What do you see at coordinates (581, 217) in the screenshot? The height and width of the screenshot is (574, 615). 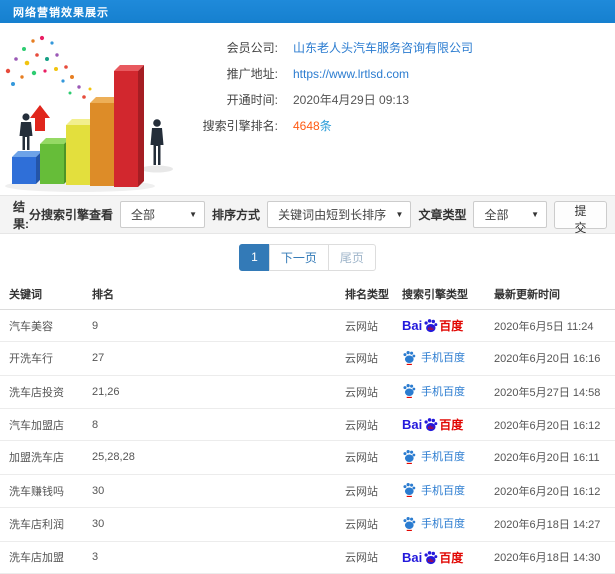 I see `submit-button: 提交` at bounding box center [581, 217].